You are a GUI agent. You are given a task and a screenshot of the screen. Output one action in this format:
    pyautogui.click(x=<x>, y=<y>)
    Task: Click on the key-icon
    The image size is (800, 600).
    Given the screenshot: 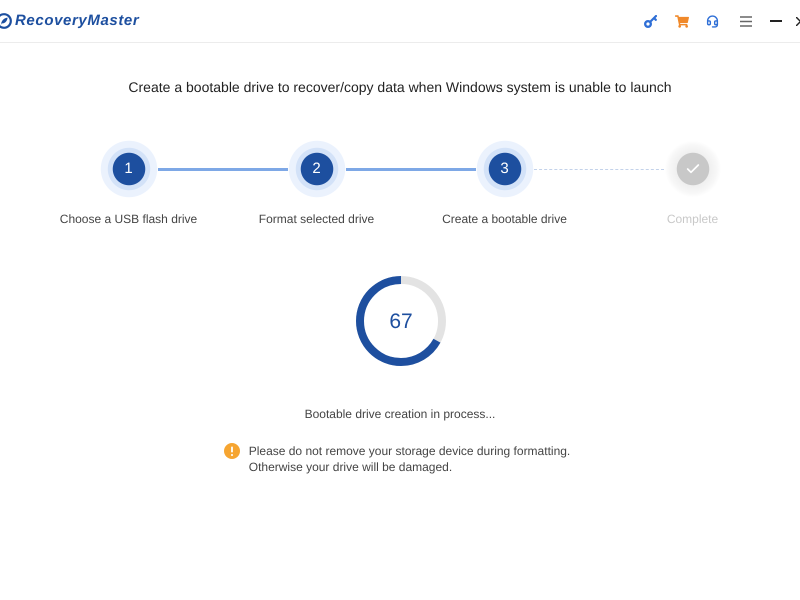 What is the action you would take?
    pyautogui.click(x=650, y=21)
    